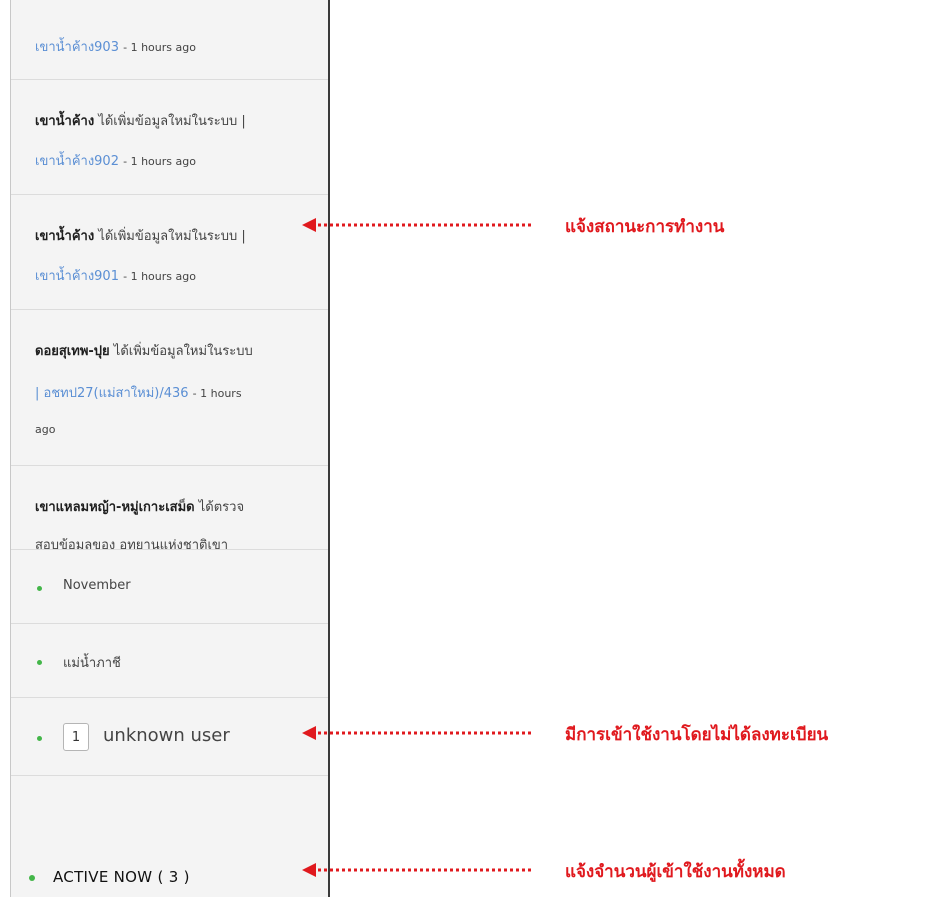 The width and height of the screenshot is (925, 897). I want to click on annotation-unregistered-access: มีการเข้าใช้งานโดยไม่ได้ลงทะเบียน, so click(610, 734).